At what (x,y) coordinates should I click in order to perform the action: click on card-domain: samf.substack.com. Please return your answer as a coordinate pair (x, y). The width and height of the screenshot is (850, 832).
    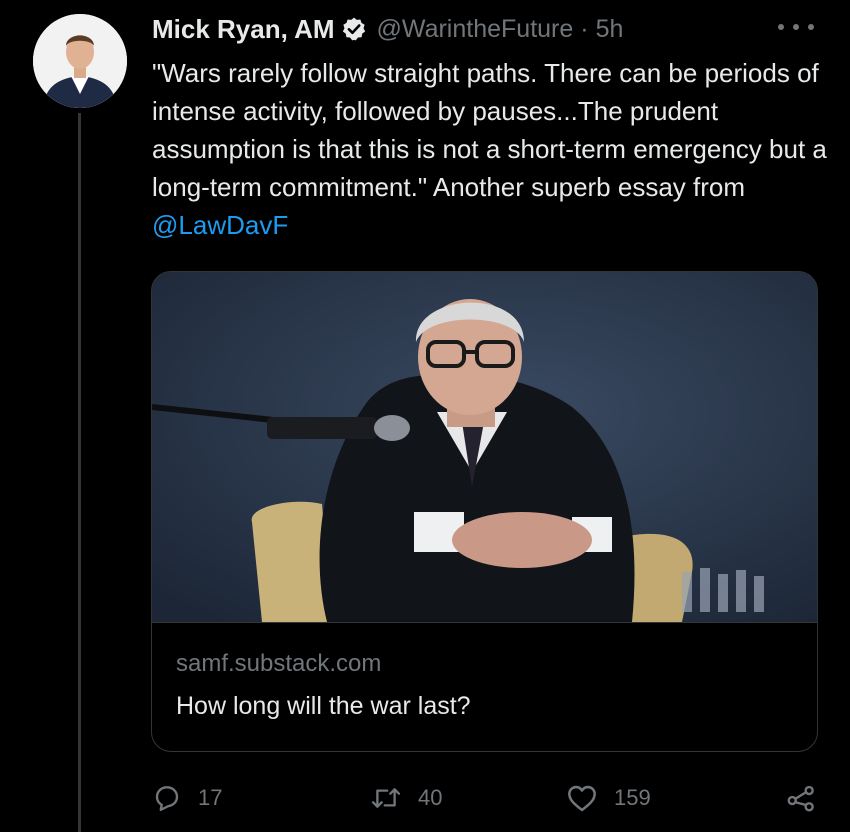
    Looking at the image, I should click on (279, 663).